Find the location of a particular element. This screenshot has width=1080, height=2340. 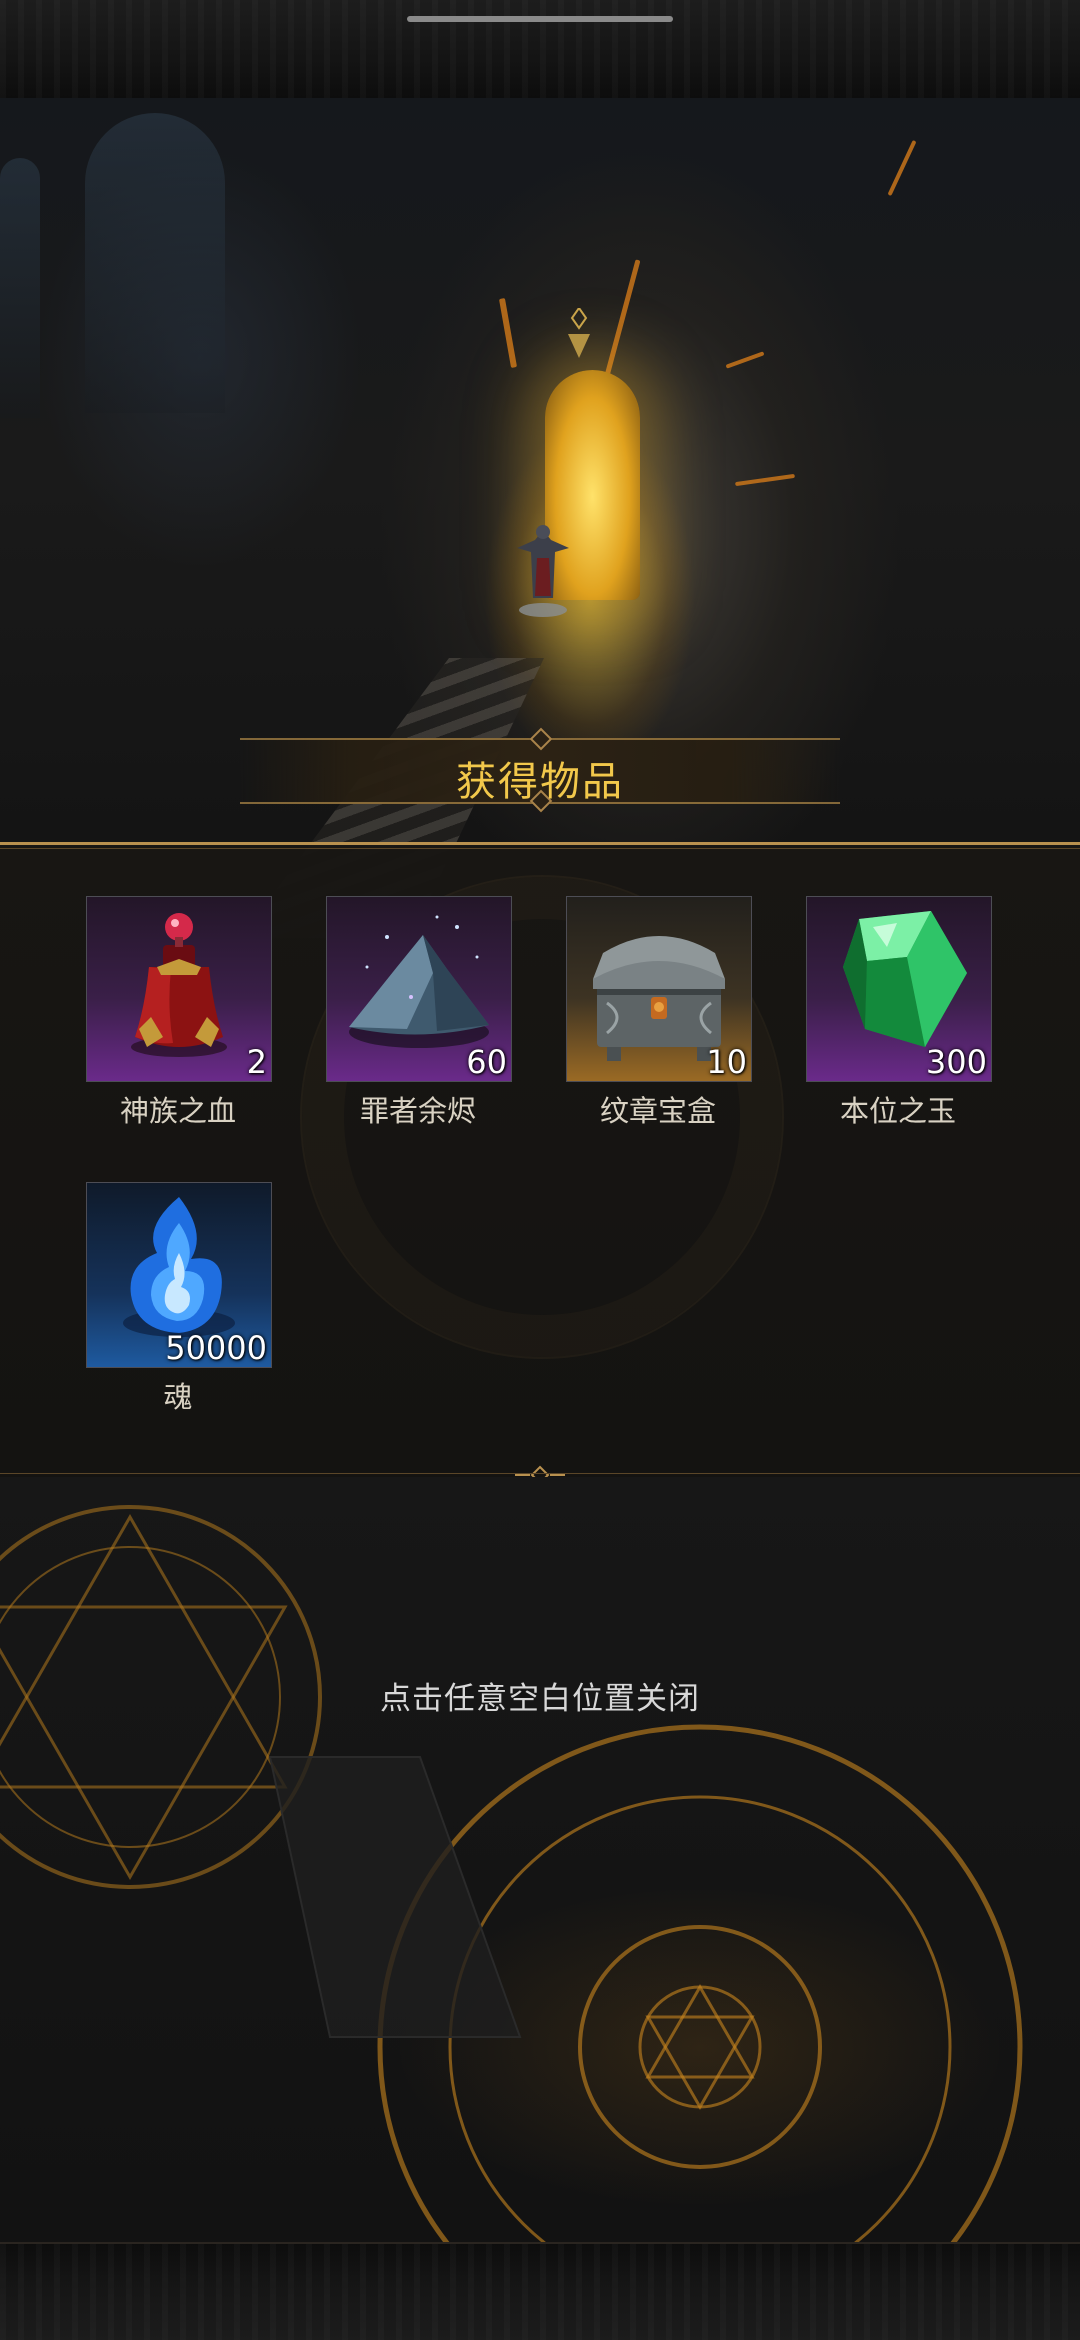

reward-item: 60 罪者余烬 is located at coordinates (419, 1013).